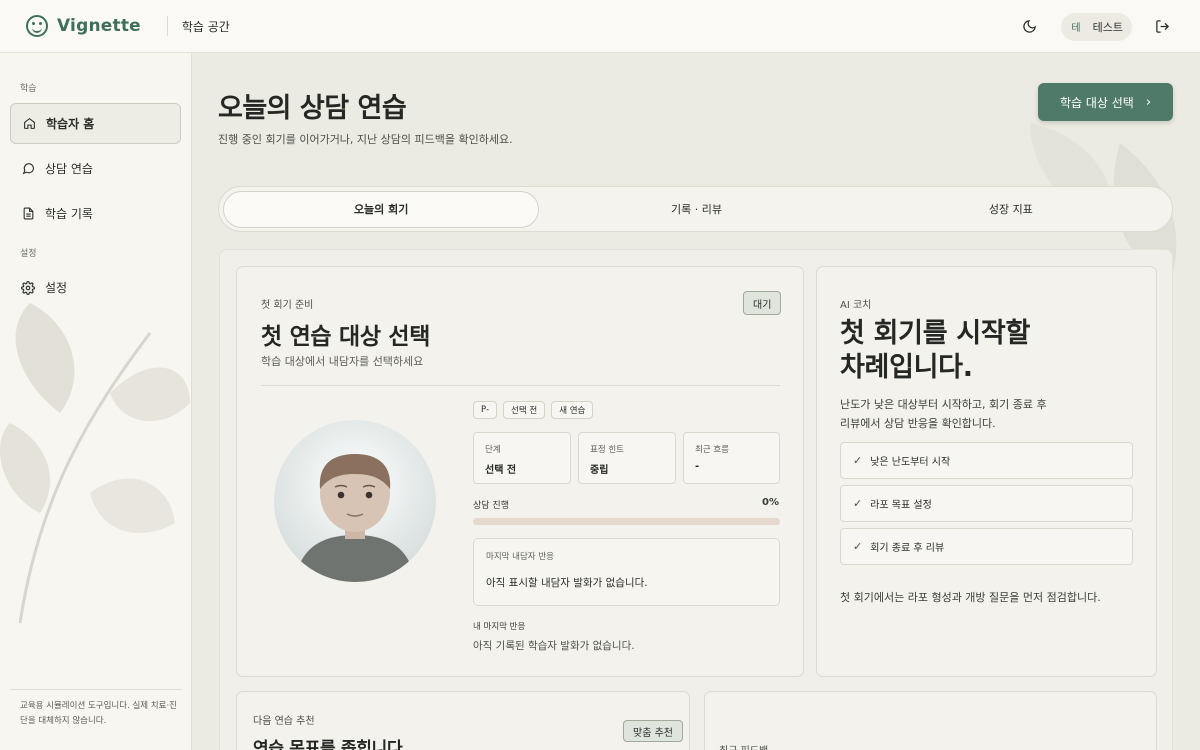  I want to click on top-header: Vignette 학습 공간 테 테스트, so click(600, 26).